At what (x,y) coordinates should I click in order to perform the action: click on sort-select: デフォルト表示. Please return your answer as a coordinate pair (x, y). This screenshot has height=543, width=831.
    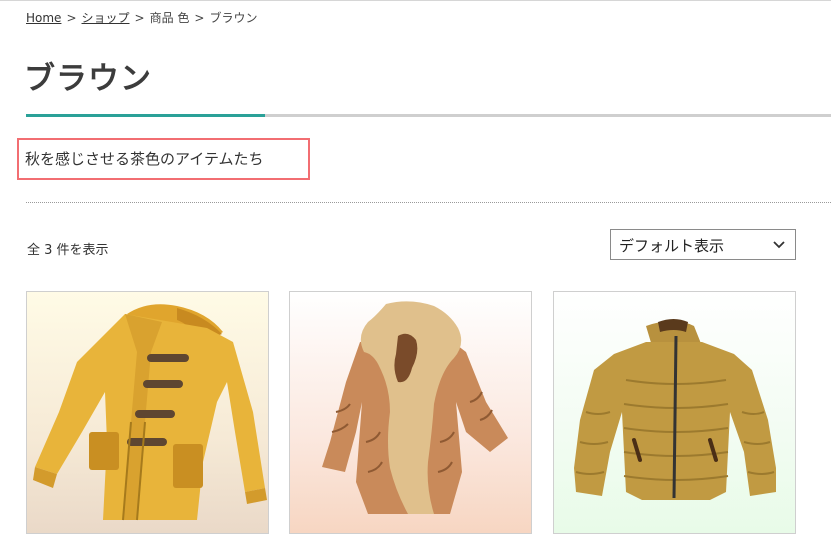
    Looking at the image, I should click on (703, 244).